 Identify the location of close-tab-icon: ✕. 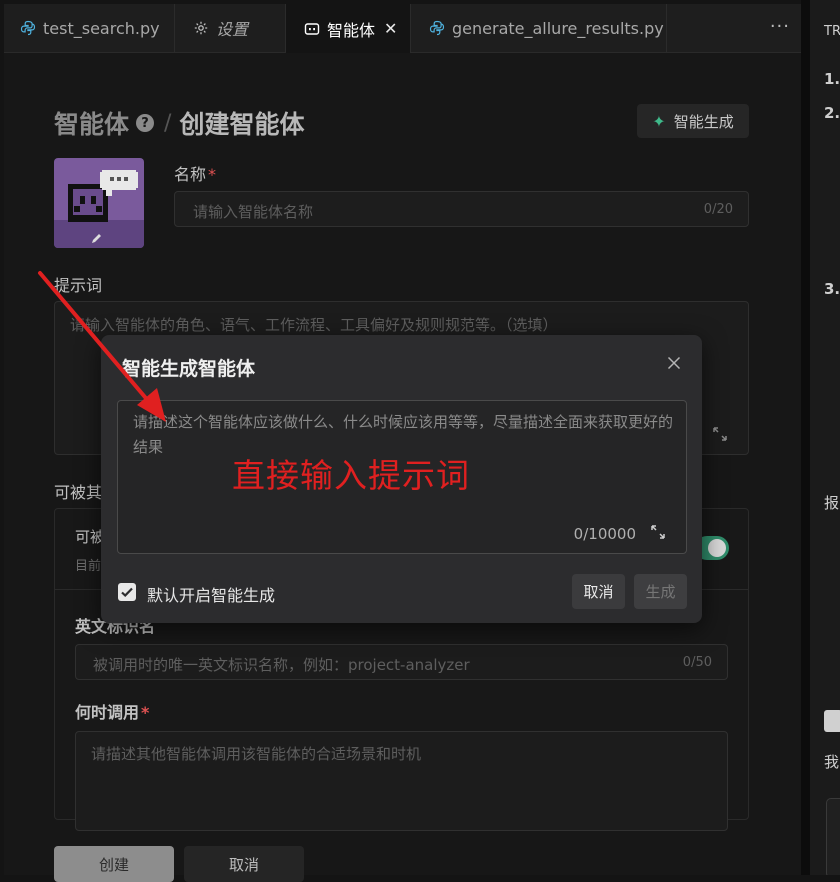
(390, 28).